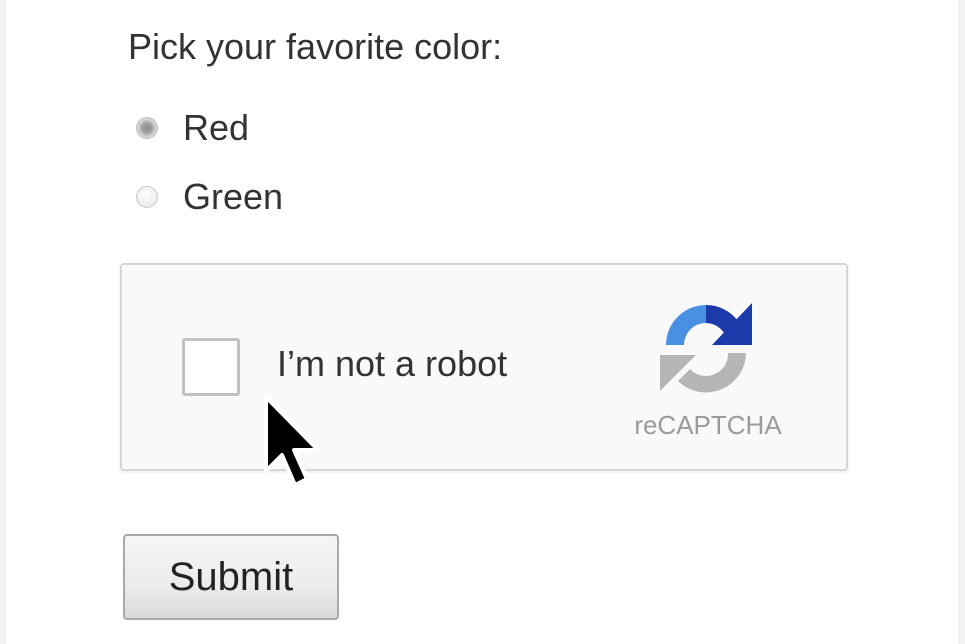 This screenshot has width=965, height=644. Describe the element at coordinates (147, 197) in the screenshot. I see `radio-button-green` at that location.